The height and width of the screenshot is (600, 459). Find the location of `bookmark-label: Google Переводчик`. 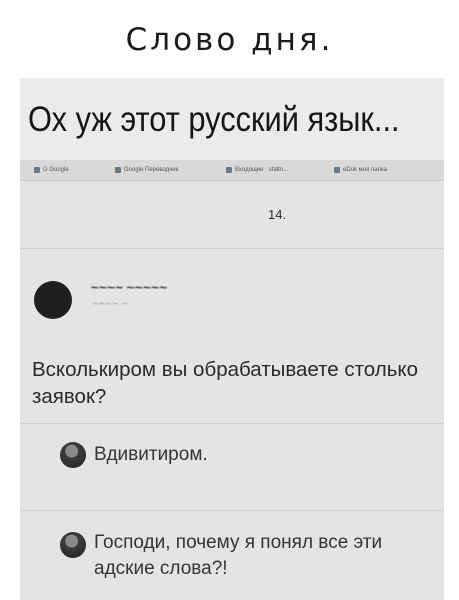

bookmark-label: Google Переводчик is located at coordinates (151, 169).